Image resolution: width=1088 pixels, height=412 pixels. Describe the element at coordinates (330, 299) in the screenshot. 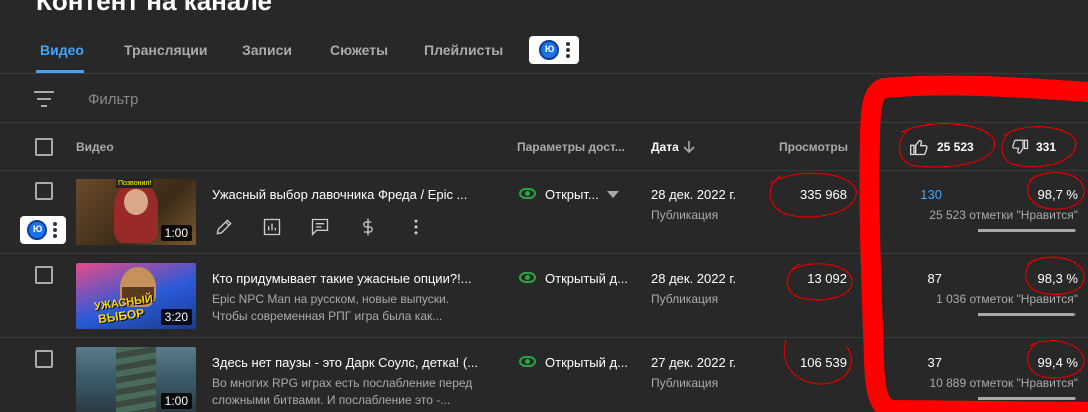

I see `video-description-line: Epic NPC Man на русском, новые выпуски.` at that location.